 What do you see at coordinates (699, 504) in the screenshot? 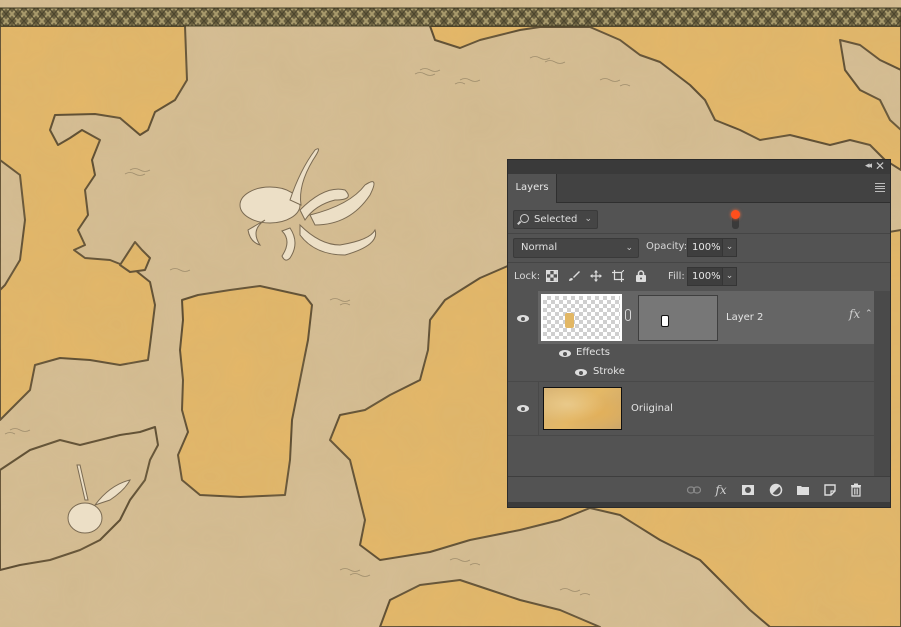
I see `panel-resize-grip` at bounding box center [699, 504].